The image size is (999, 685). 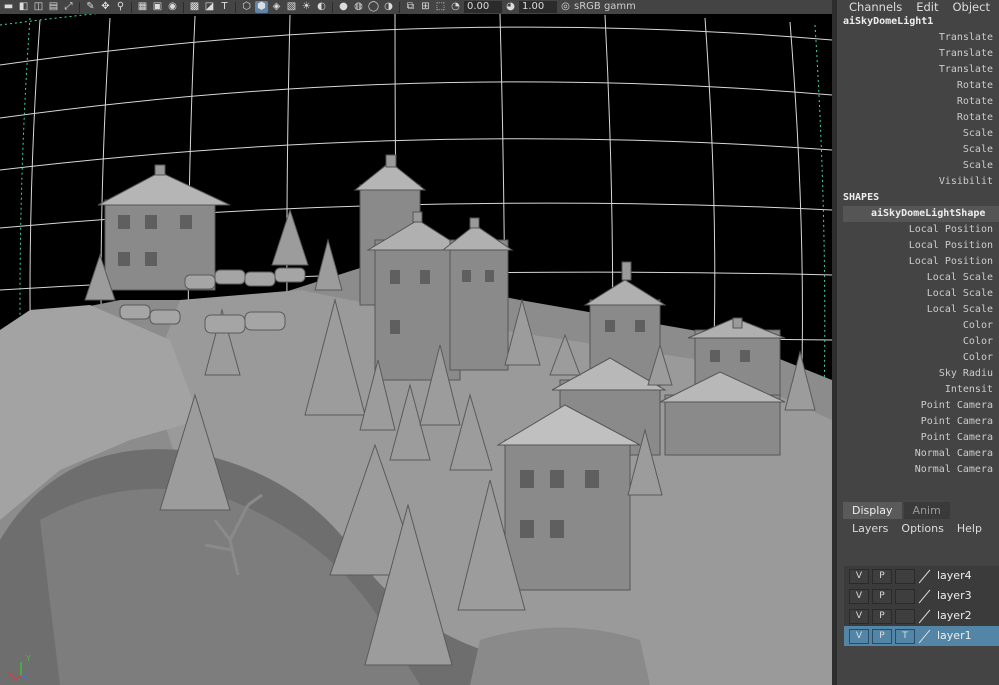 I want to click on color-management-icon: ◎, so click(x=565, y=7).